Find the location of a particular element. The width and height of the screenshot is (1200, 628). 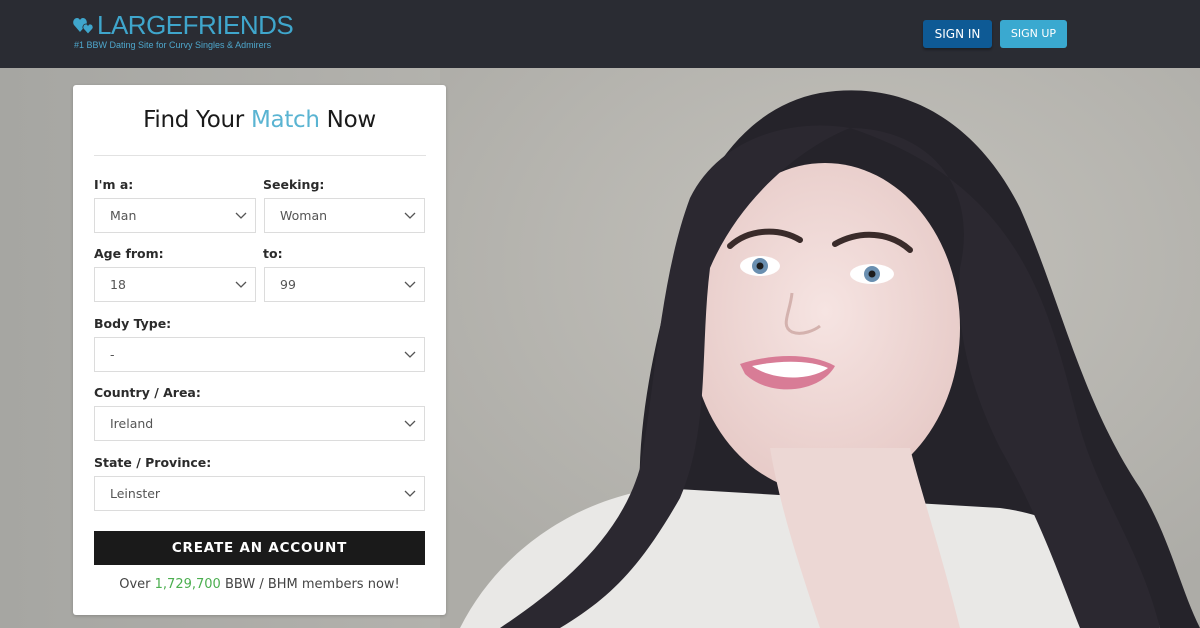

title-text-1: Find Your is located at coordinates (197, 120).